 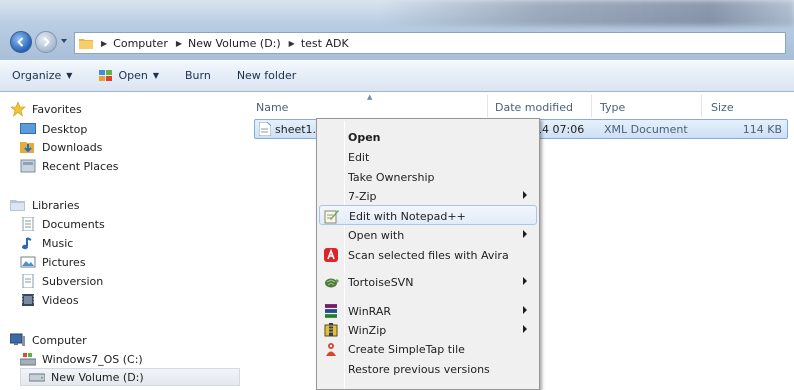 I want to click on nav-documents: Documents, so click(x=62, y=224).